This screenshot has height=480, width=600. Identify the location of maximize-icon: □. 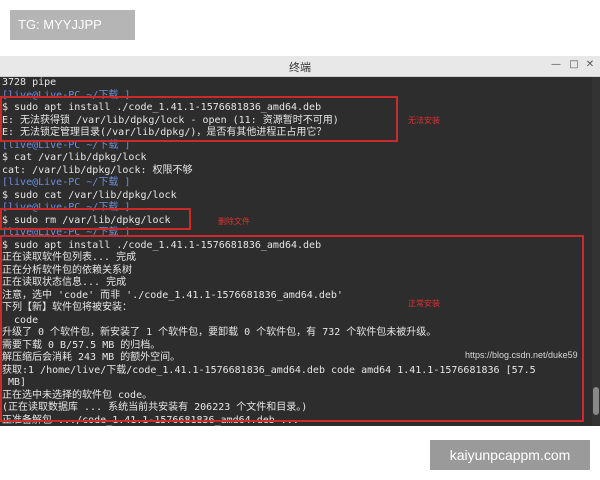
(574, 65).